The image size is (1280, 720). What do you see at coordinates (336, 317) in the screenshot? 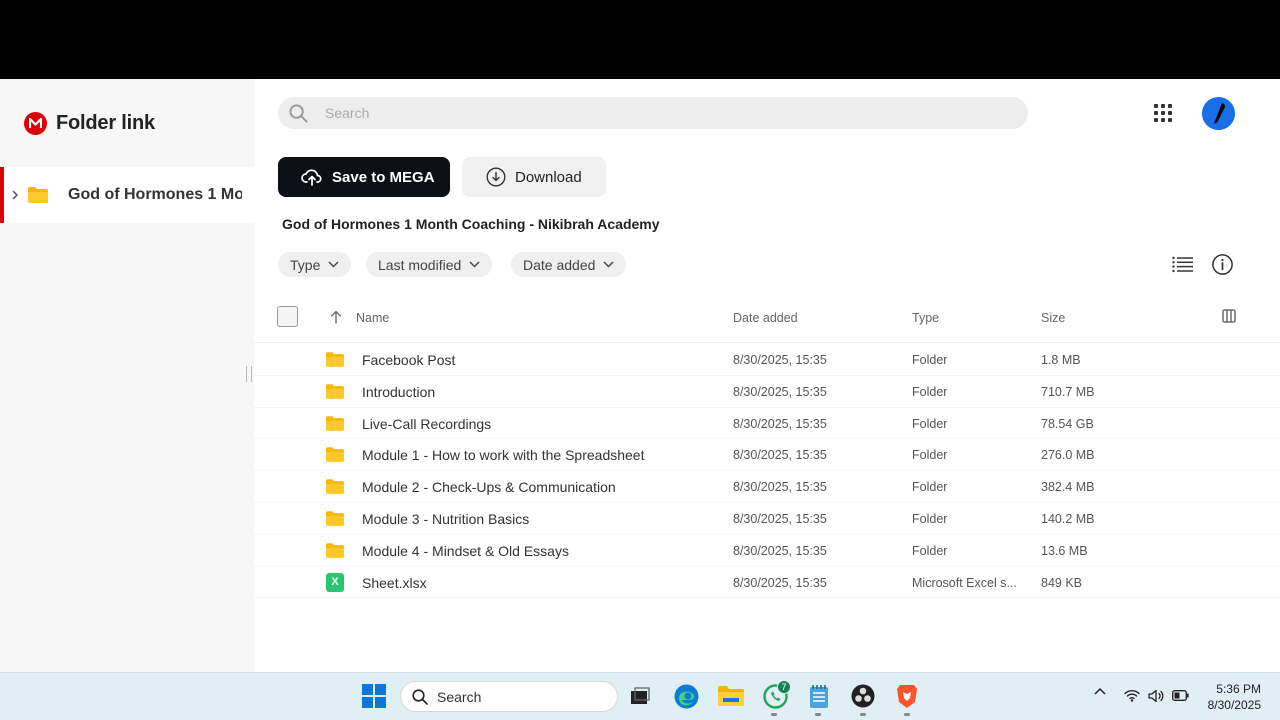
I see `sort-ascending-icon` at bounding box center [336, 317].